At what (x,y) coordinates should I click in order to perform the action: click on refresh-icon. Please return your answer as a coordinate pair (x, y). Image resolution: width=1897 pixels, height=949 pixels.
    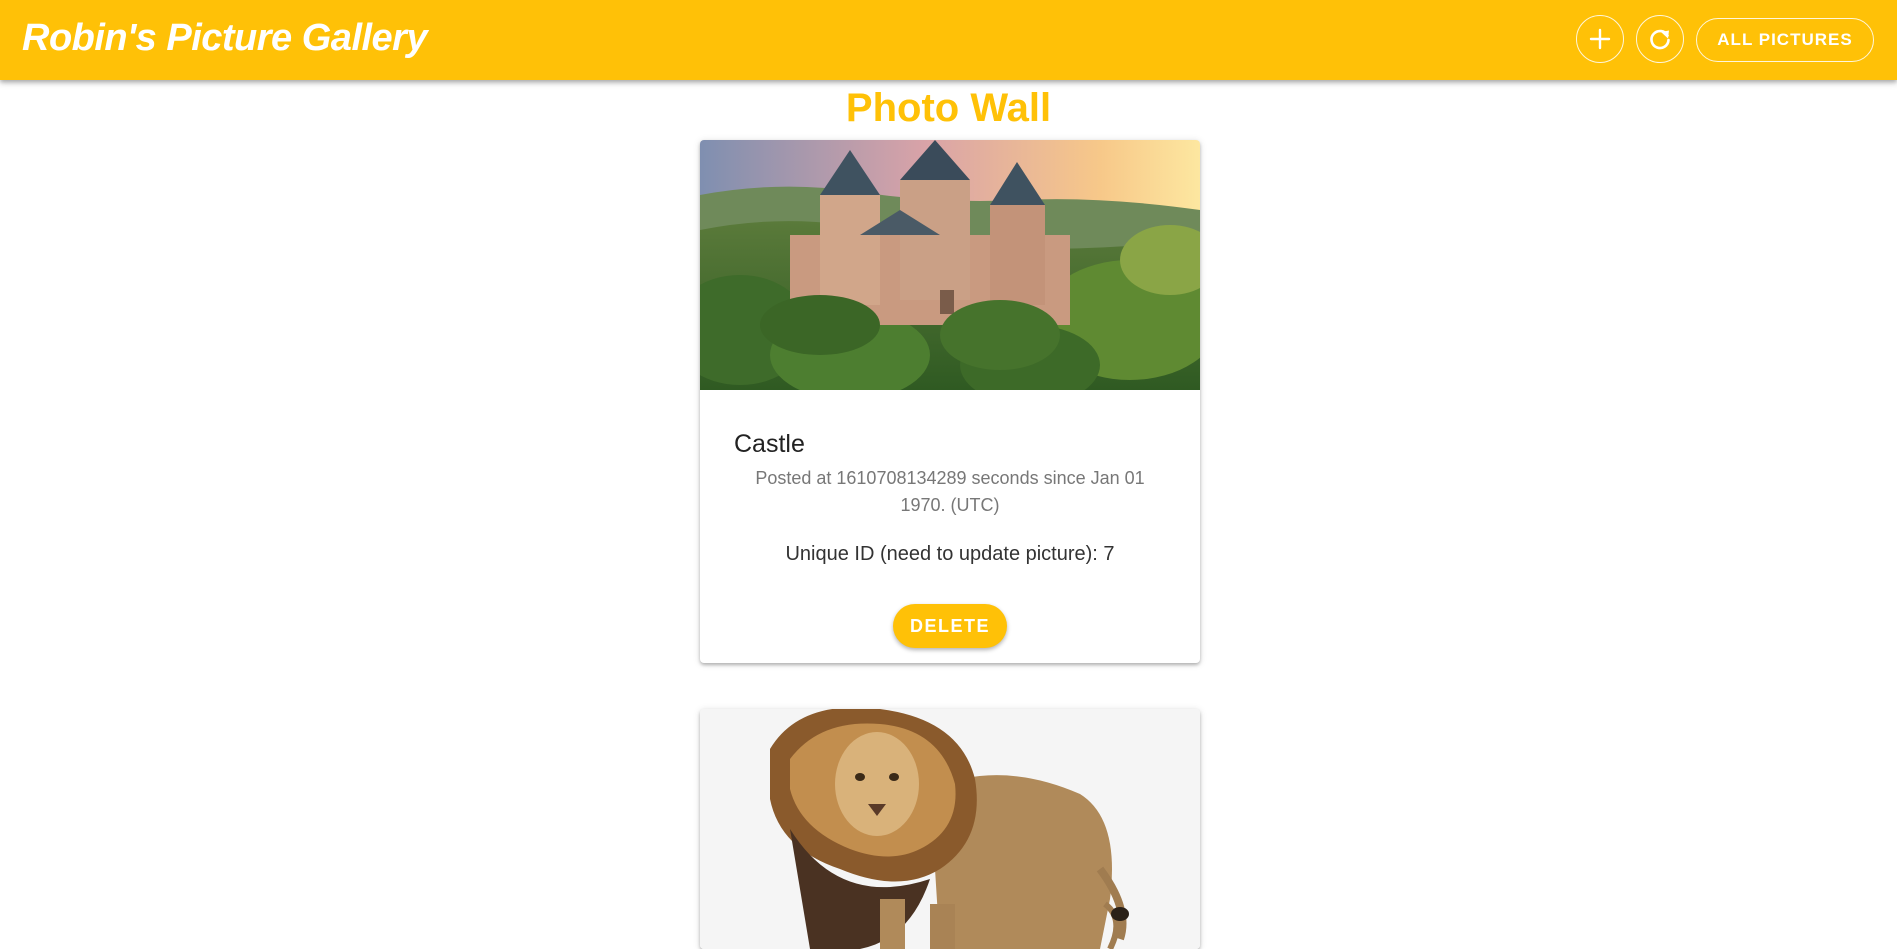
    Looking at the image, I should click on (1660, 39).